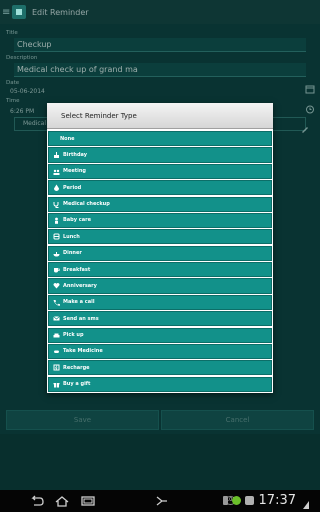  I want to click on gift-icon, so click(56, 384).